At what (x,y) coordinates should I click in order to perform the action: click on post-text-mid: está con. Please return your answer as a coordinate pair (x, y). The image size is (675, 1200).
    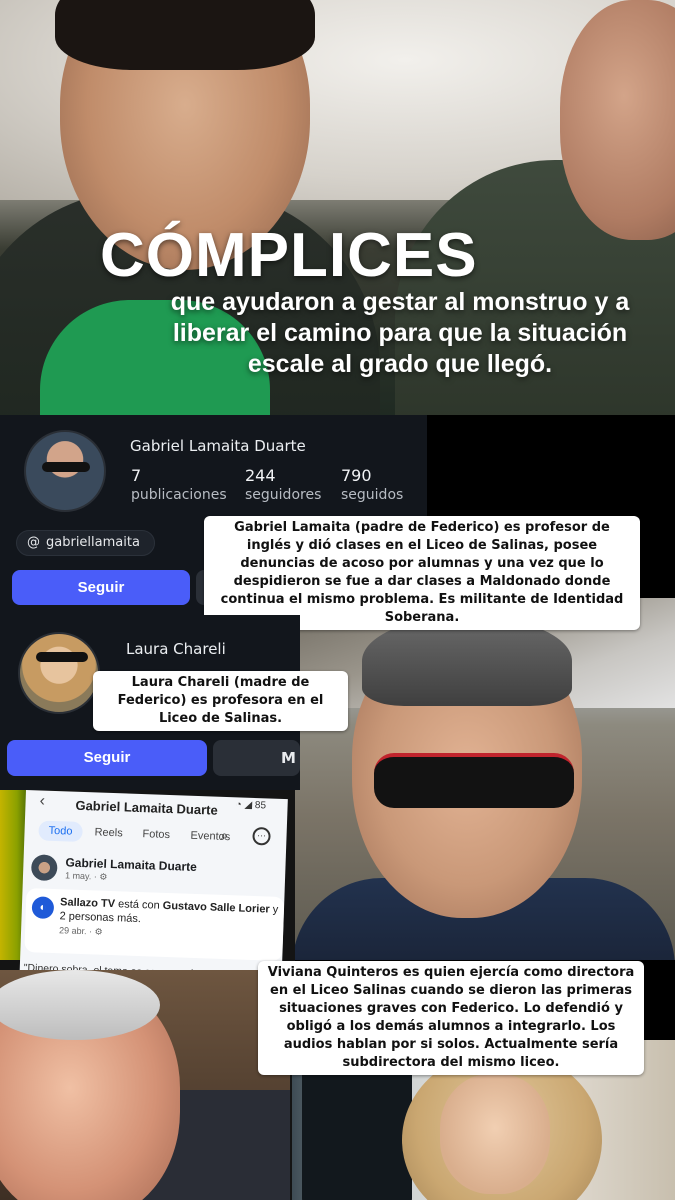
    Looking at the image, I should click on (138, 905).